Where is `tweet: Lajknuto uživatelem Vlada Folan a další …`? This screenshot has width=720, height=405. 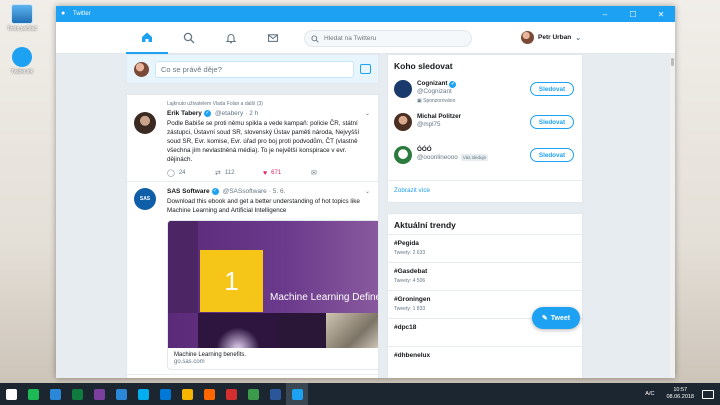 tweet: Lajknuto uživatelem Vlada Folan a další … is located at coordinates (252, 138).